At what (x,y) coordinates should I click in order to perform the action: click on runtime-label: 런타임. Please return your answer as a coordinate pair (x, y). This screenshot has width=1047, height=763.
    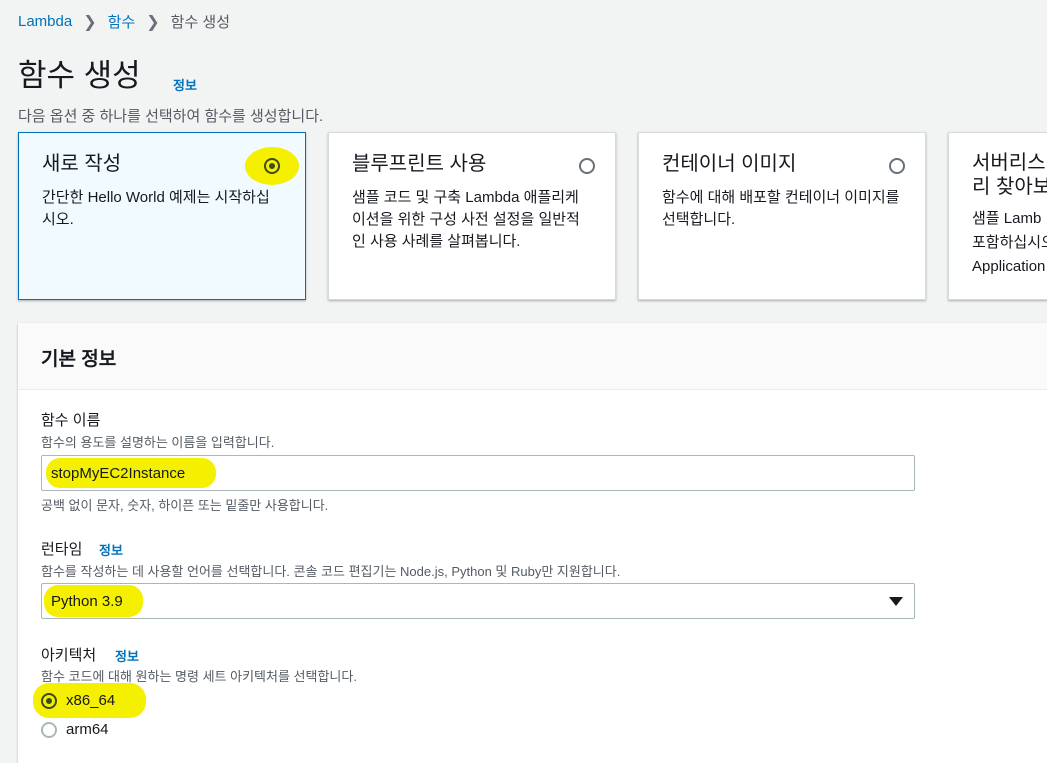
    Looking at the image, I should click on (62, 549).